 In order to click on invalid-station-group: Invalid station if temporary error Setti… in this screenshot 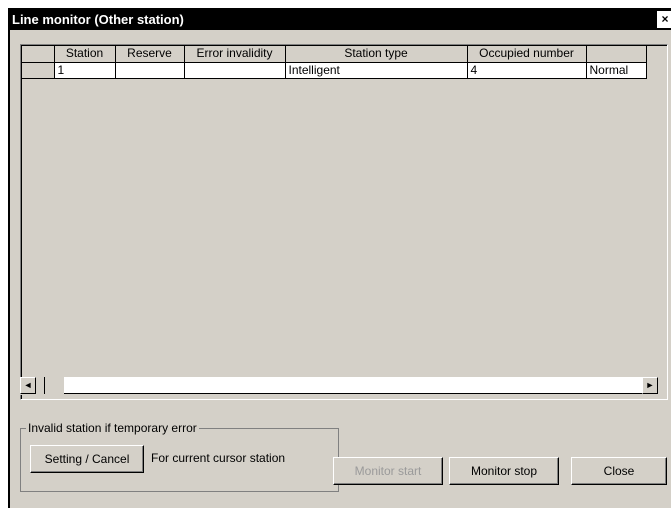, I will do `click(179, 456)`.